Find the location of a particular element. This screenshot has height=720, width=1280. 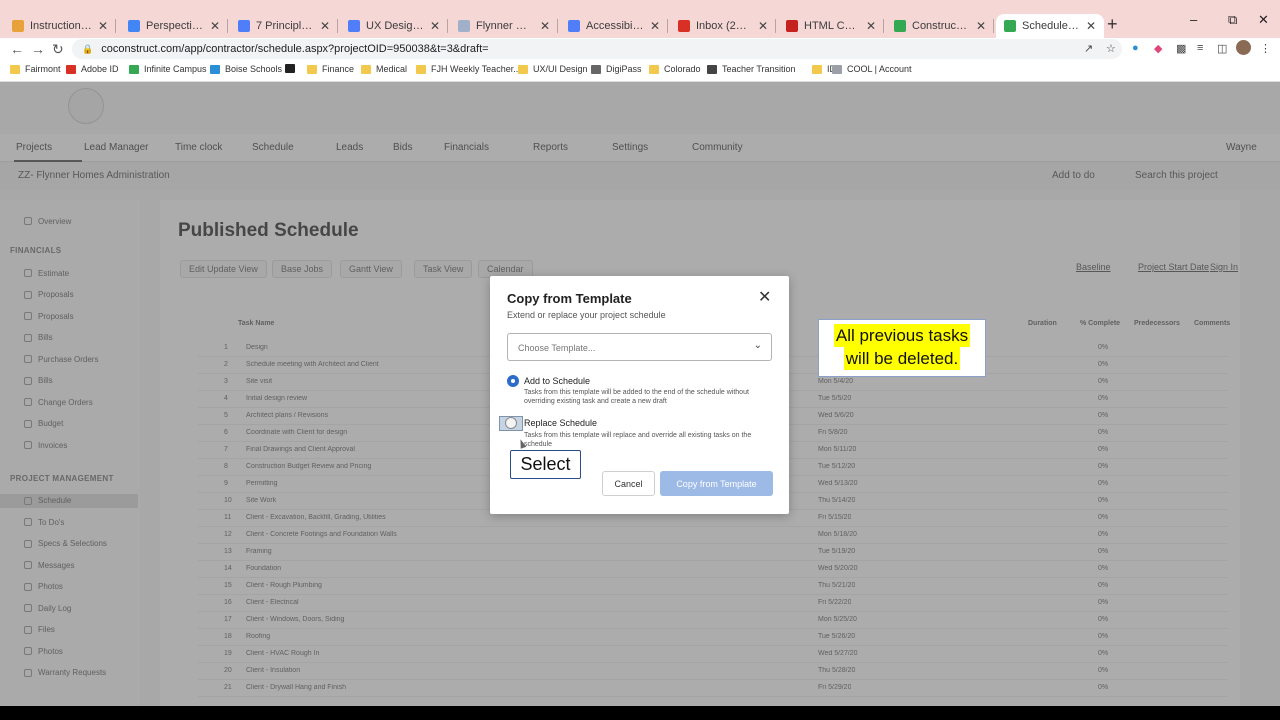

close-icon: ✕ is located at coordinates (764, 297).